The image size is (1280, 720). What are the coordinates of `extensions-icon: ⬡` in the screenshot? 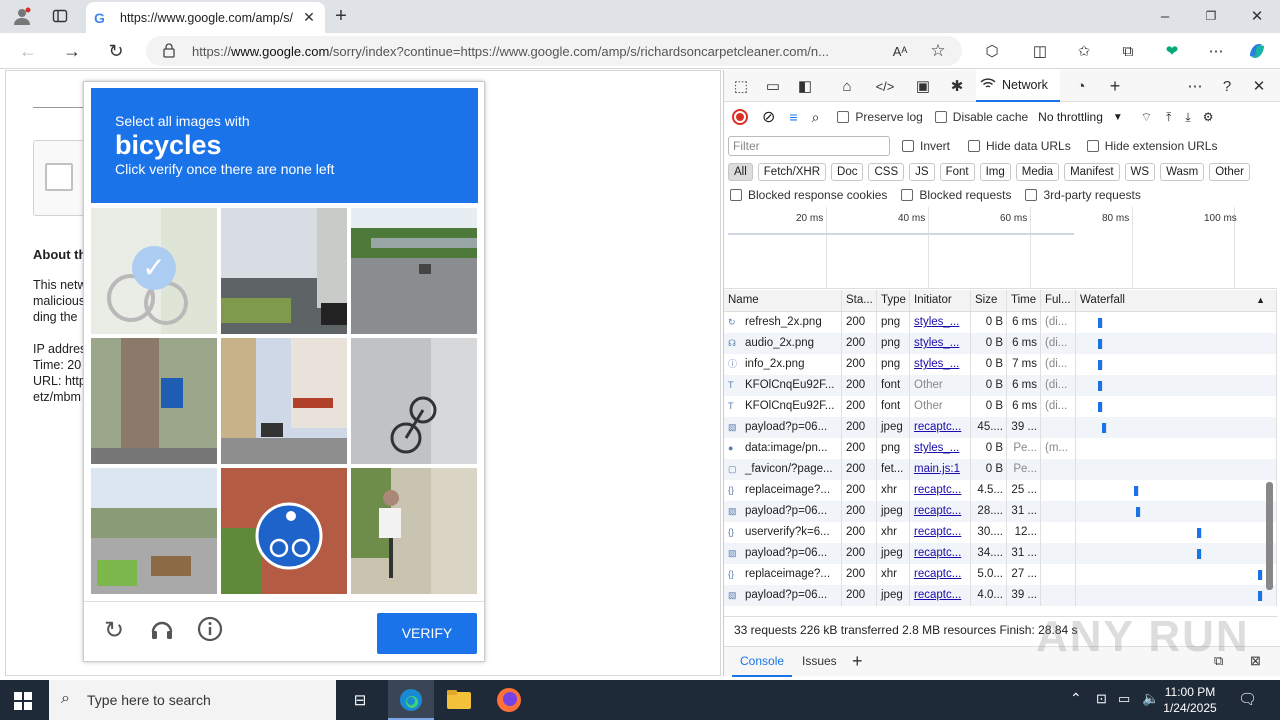 It's located at (992, 51).